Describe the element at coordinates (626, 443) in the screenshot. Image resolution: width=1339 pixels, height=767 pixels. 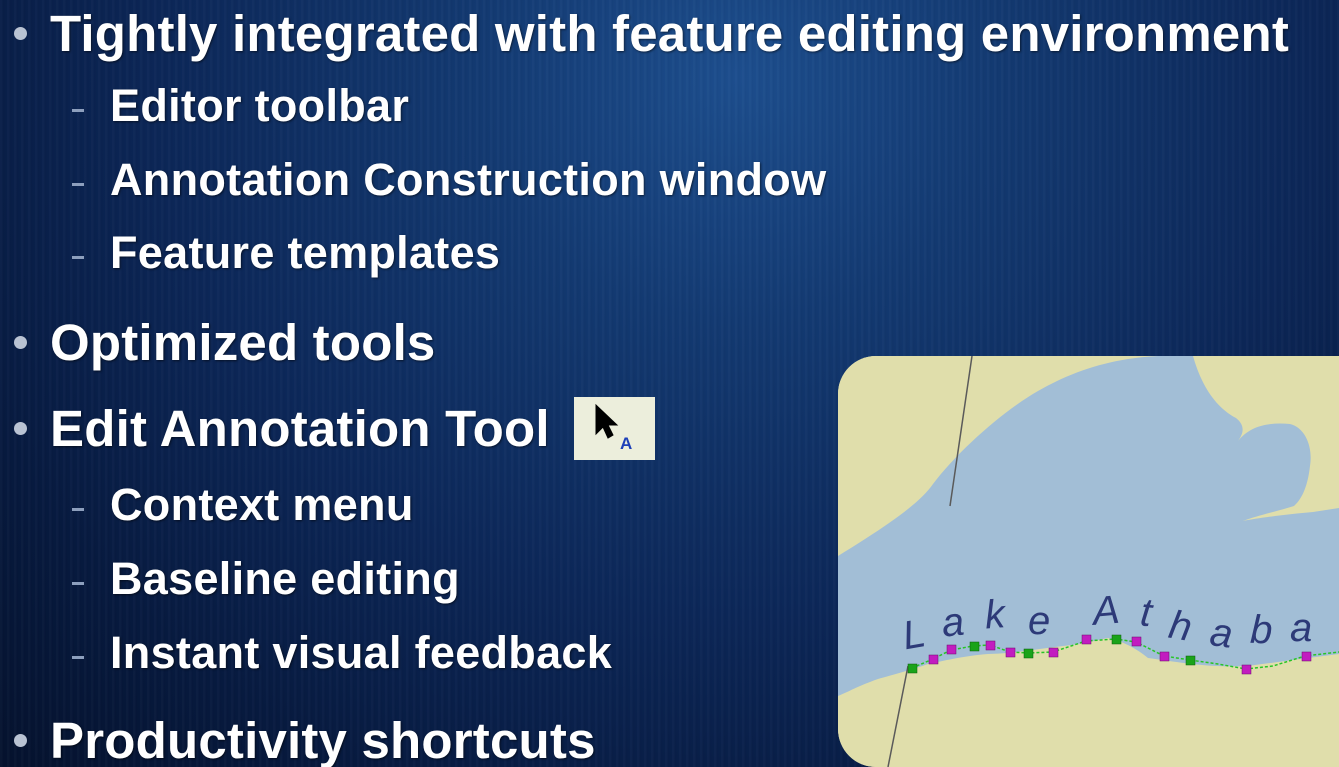
I see `annotation-letter-icon: A` at that location.